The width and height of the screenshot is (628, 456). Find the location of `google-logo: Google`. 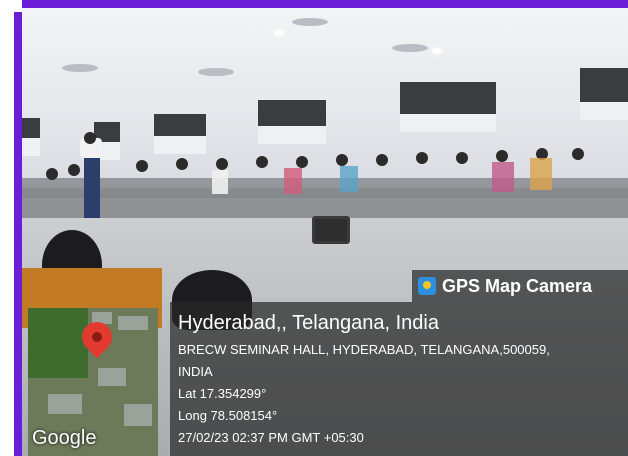

google-logo: Google is located at coordinates (64, 438).